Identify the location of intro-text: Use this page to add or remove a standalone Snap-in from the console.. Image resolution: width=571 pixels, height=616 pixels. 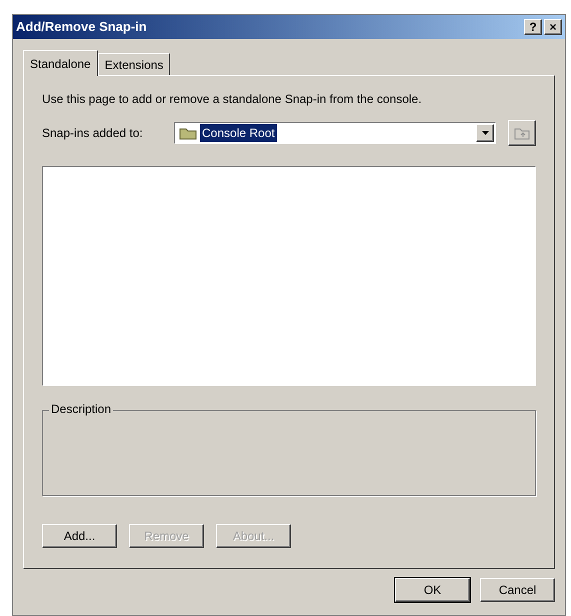
(232, 99).